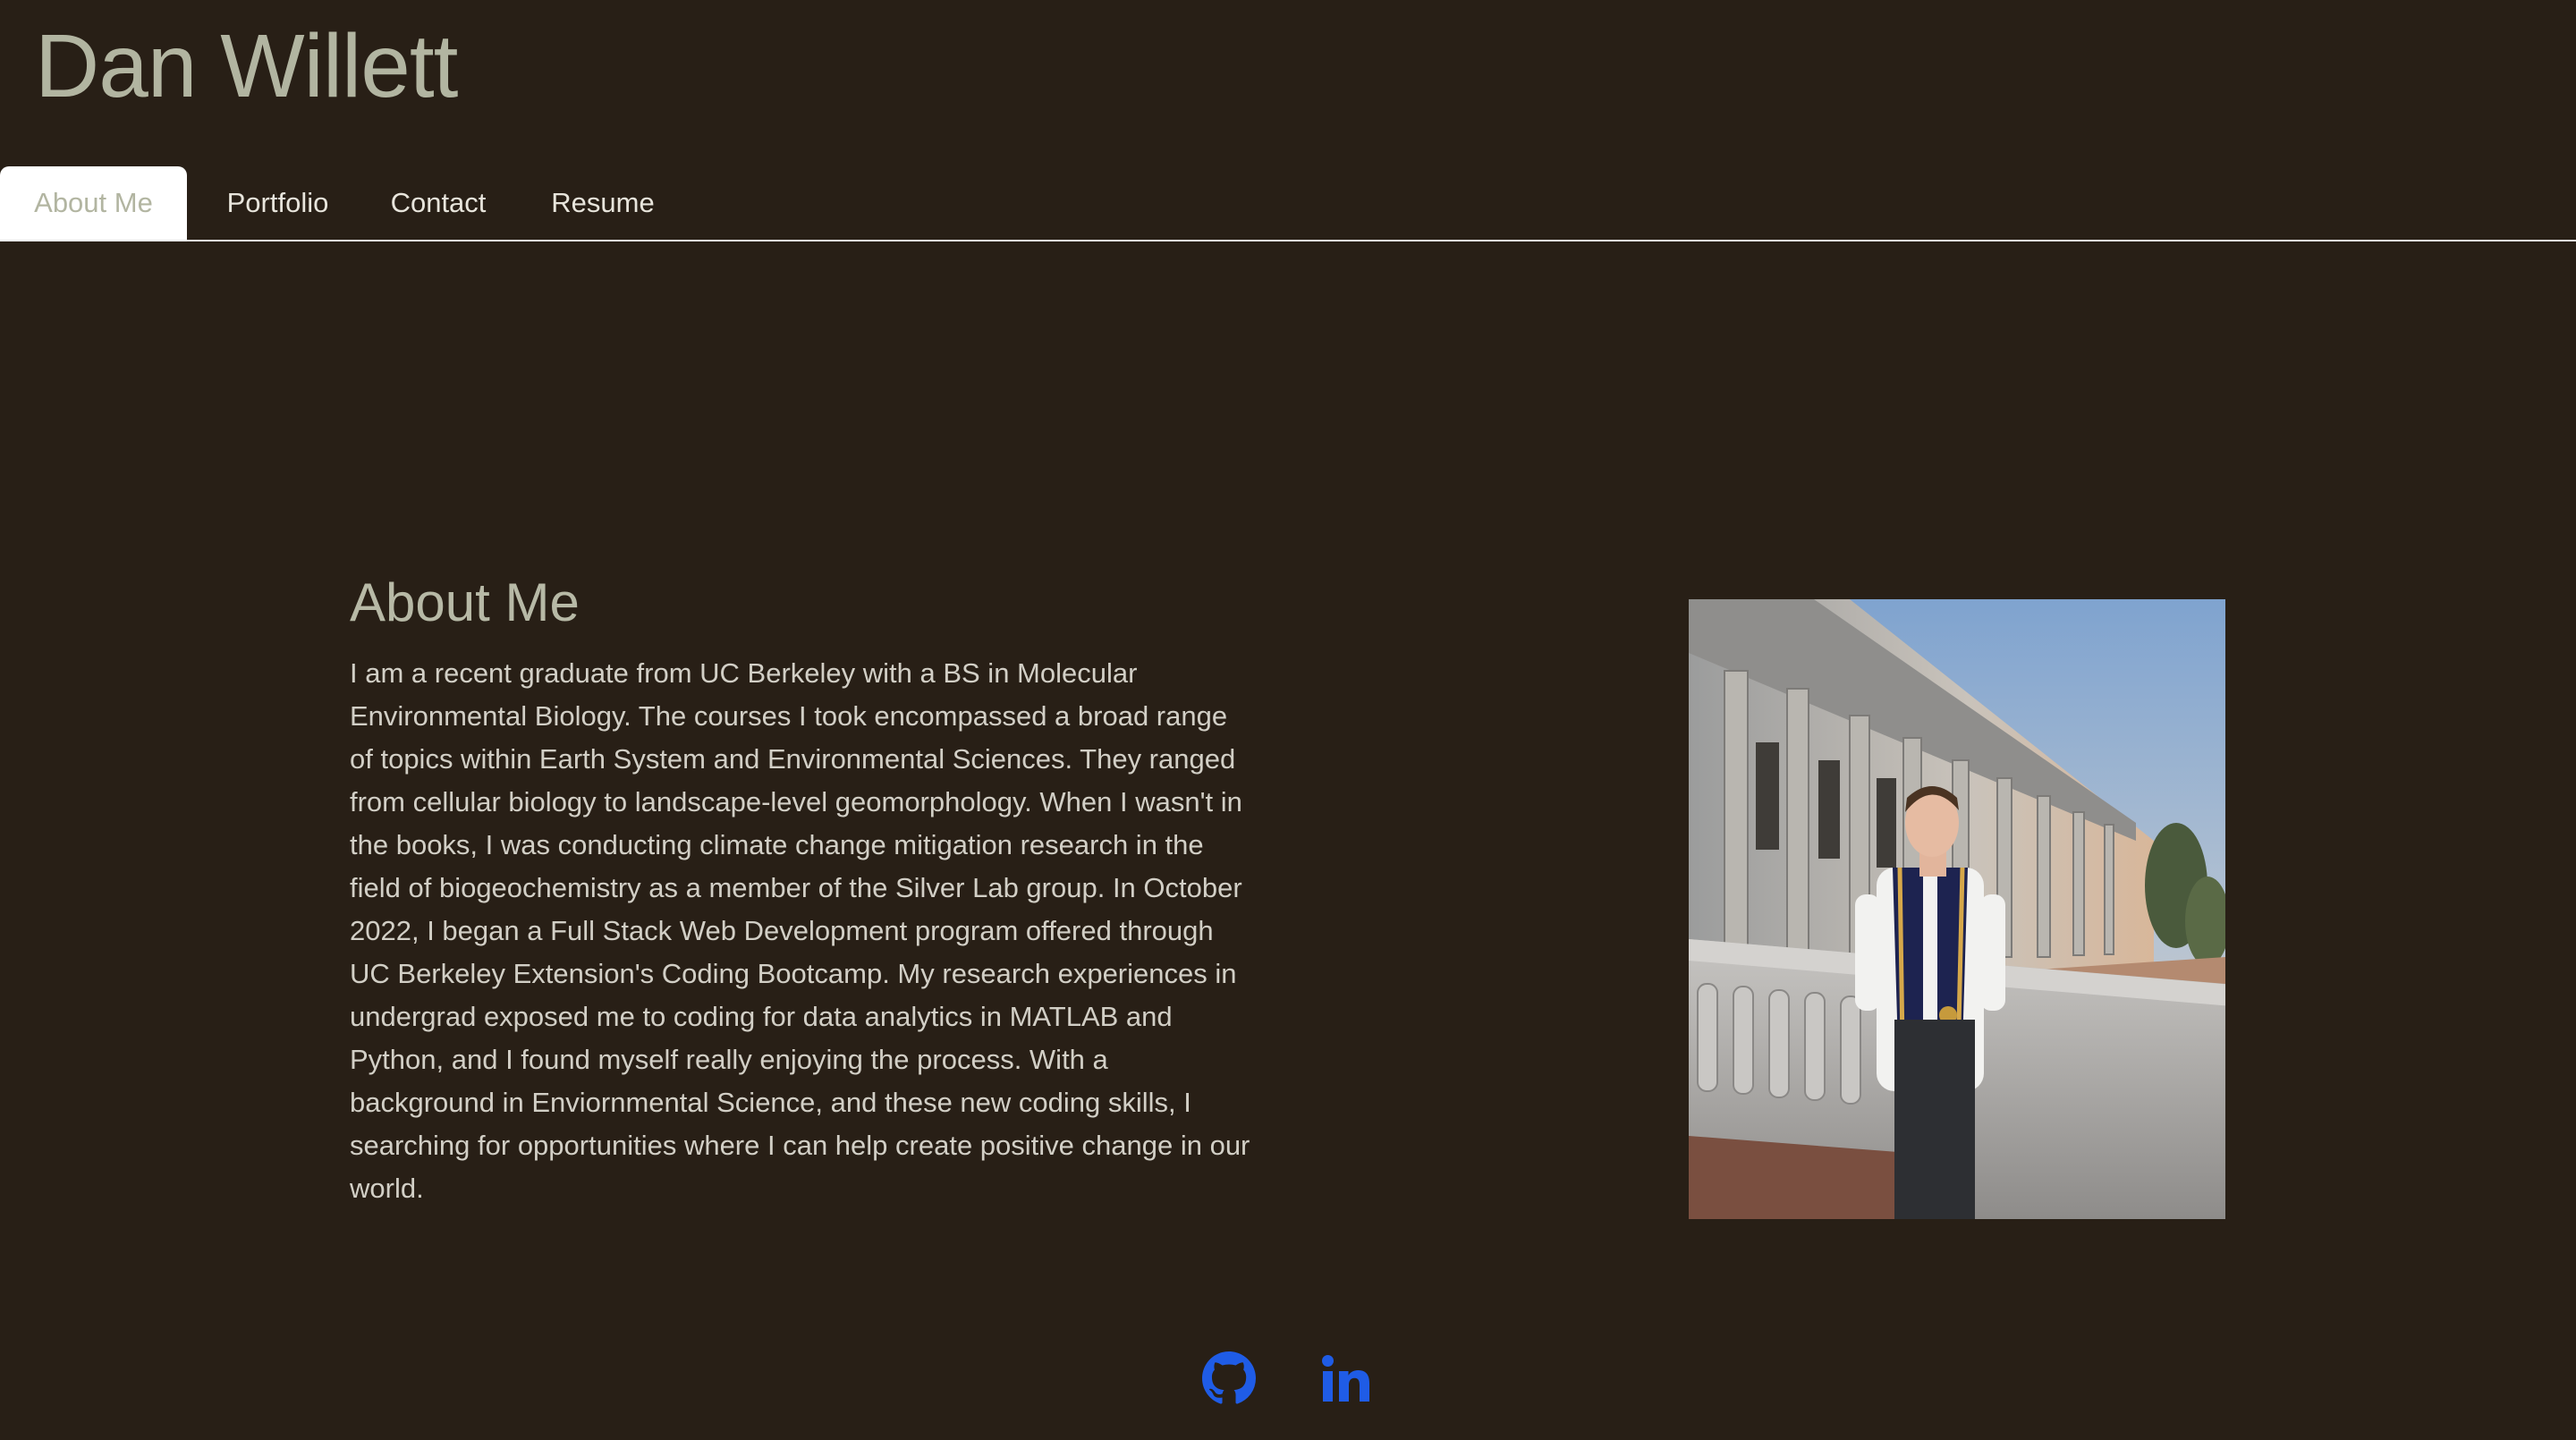 Image resolution: width=2576 pixels, height=1440 pixels. Describe the element at coordinates (1229, 1378) in the screenshot. I see `github-icon` at that location.